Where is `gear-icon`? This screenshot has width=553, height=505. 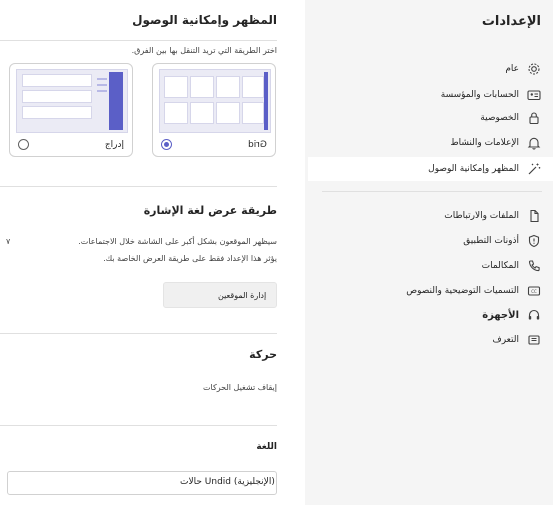
gear-icon is located at coordinates (534, 69).